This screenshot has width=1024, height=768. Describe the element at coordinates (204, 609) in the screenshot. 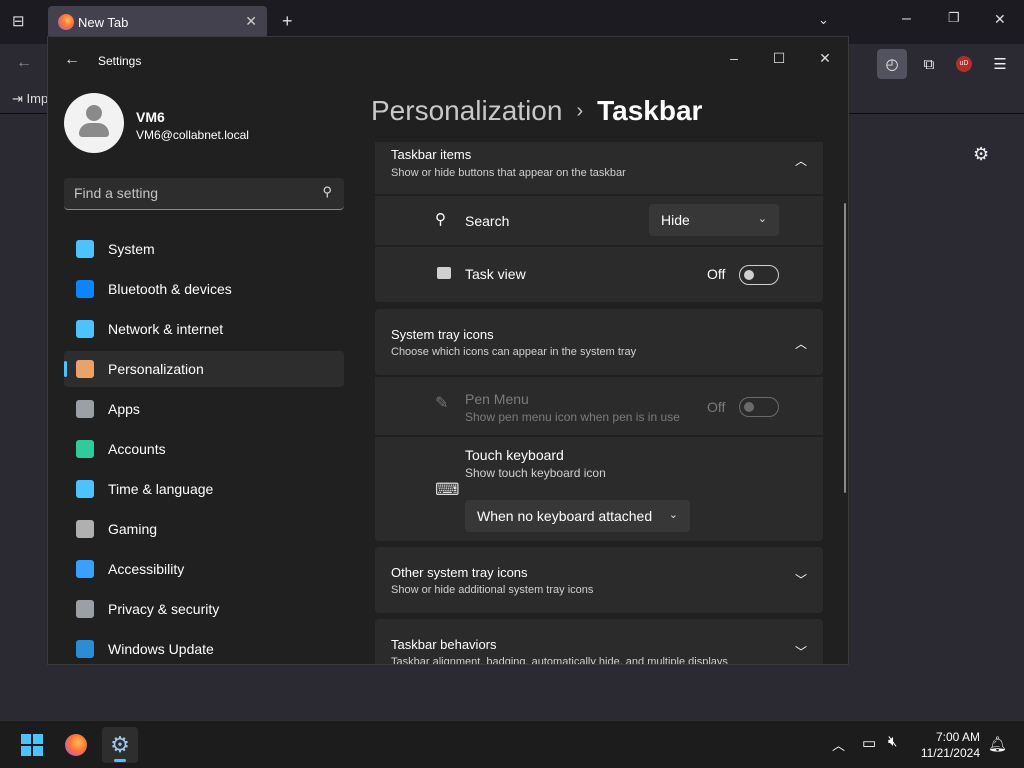

I see `sidebar-item-privacy-security: Privacy & security` at that location.